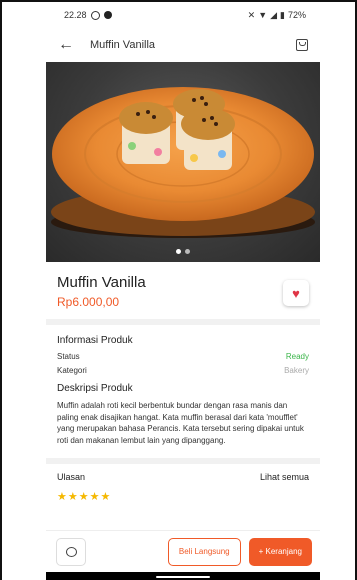 Image resolution: width=357 pixels, height=580 pixels. I want to click on reviews-title: Ulasan, so click(71, 477).